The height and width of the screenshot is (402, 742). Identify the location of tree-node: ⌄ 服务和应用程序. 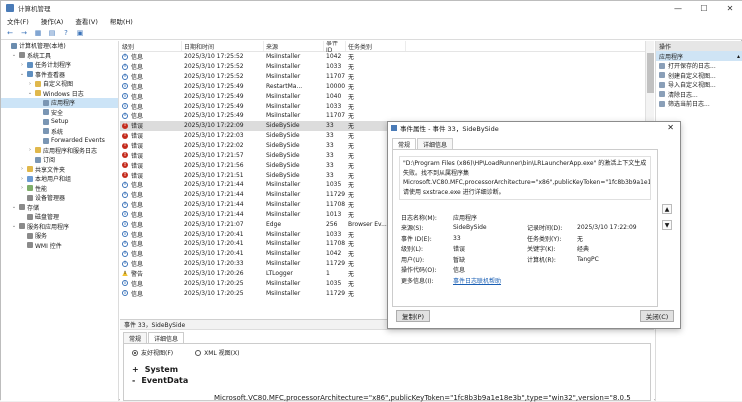
(59, 227).